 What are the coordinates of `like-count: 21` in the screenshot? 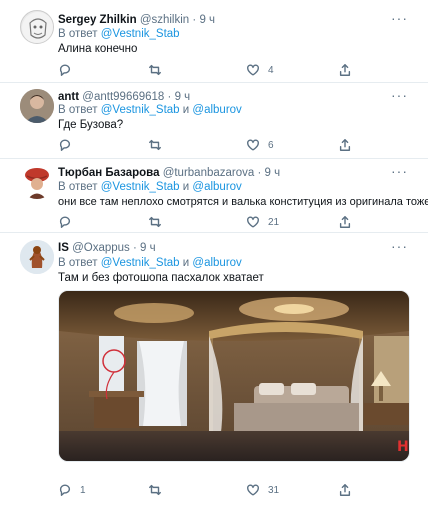 It's located at (274, 222).